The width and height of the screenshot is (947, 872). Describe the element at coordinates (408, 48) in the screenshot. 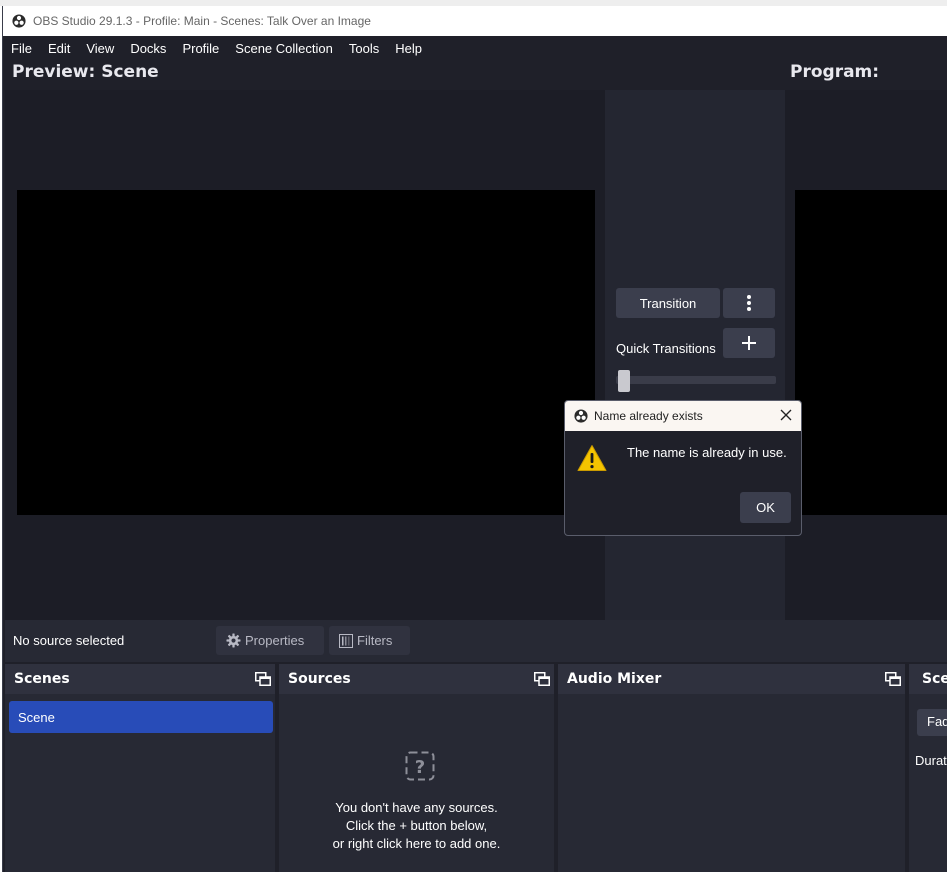

I see `menu-help: Help` at that location.